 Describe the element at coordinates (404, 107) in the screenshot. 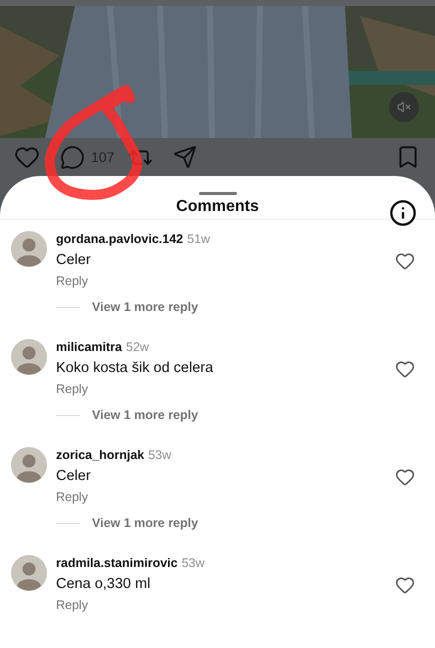

I see `mute-icon` at that location.